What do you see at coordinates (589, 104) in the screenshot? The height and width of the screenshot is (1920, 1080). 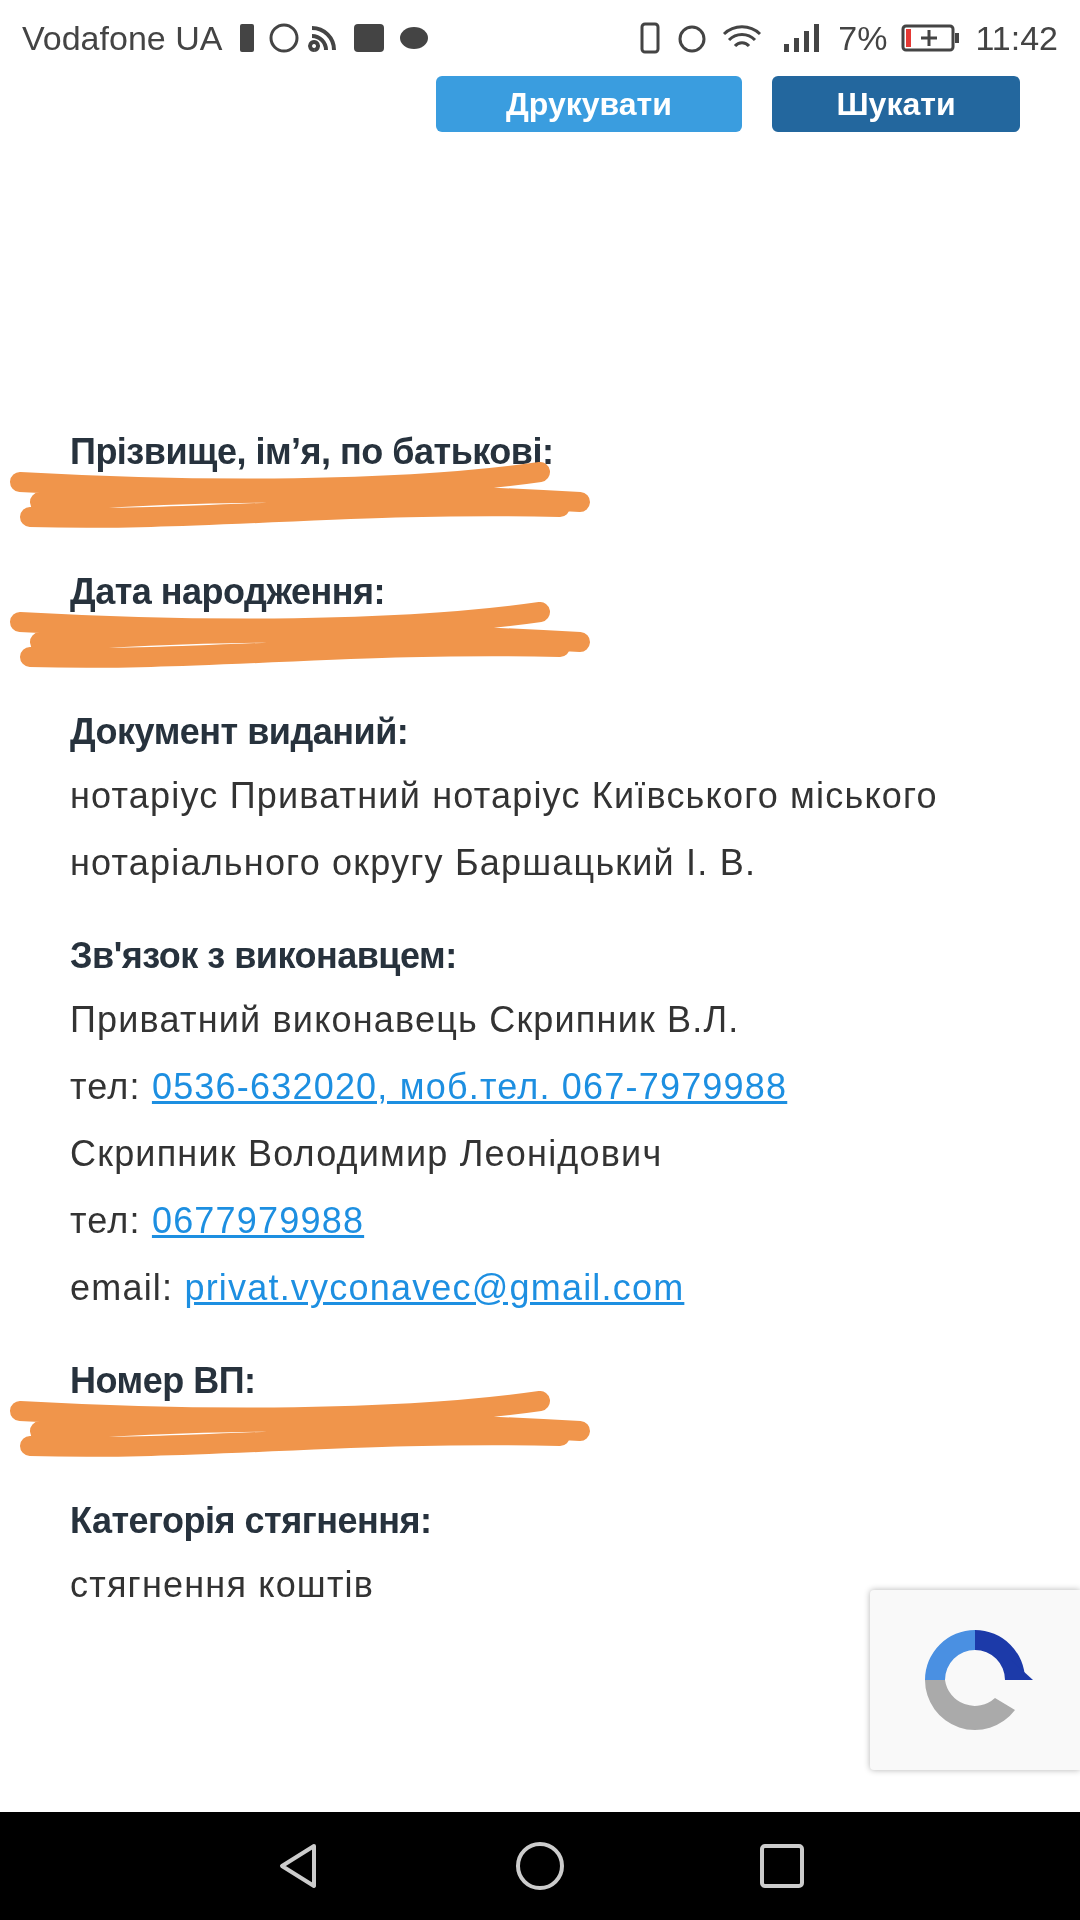 I see `action-button: Друкувати` at bounding box center [589, 104].